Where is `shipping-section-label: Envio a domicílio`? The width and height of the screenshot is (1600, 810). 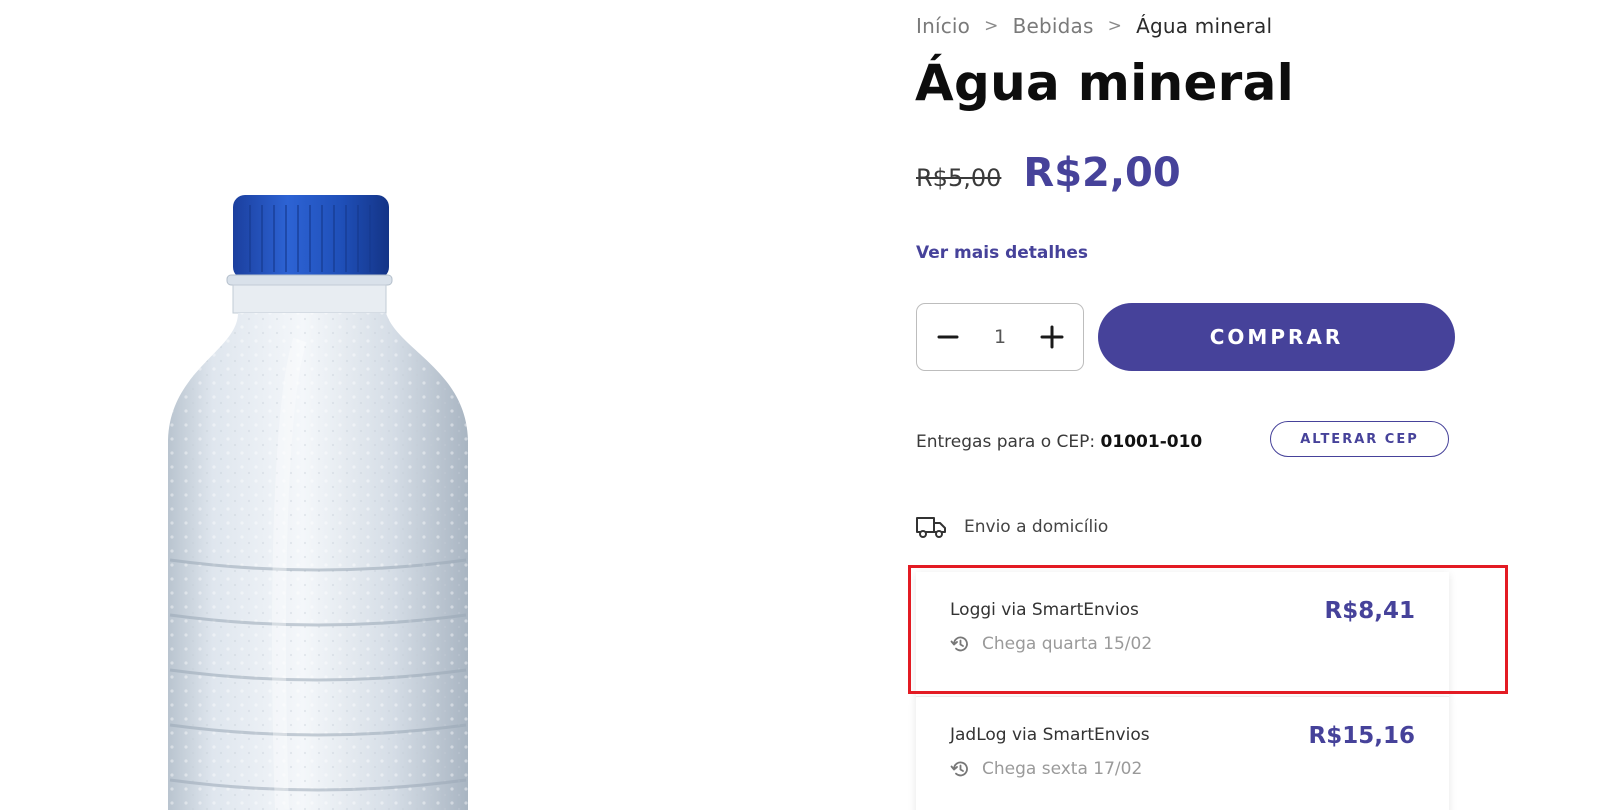
shipping-section-label: Envio a domicílio is located at coordinates (1036, 527).